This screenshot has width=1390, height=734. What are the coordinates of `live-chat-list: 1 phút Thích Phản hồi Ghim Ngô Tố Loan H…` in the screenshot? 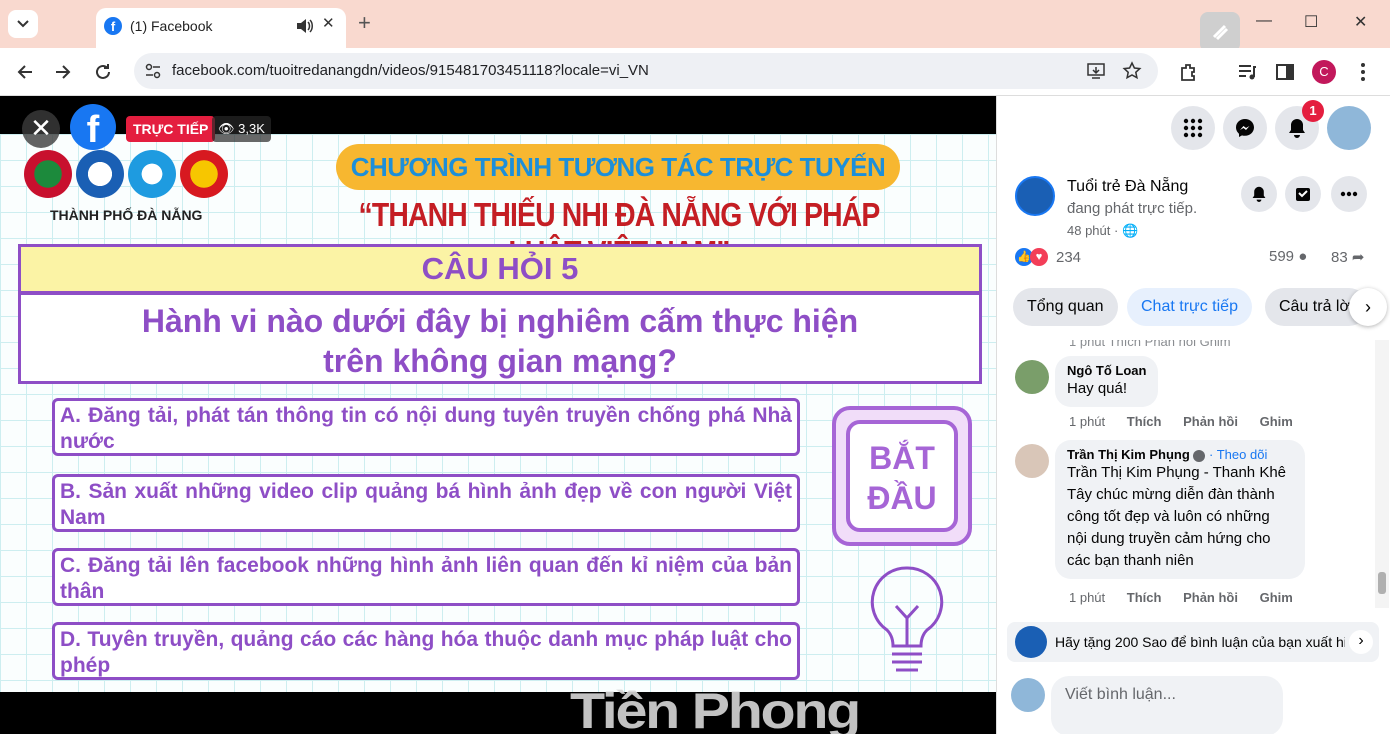 It's located at (1186, 474).